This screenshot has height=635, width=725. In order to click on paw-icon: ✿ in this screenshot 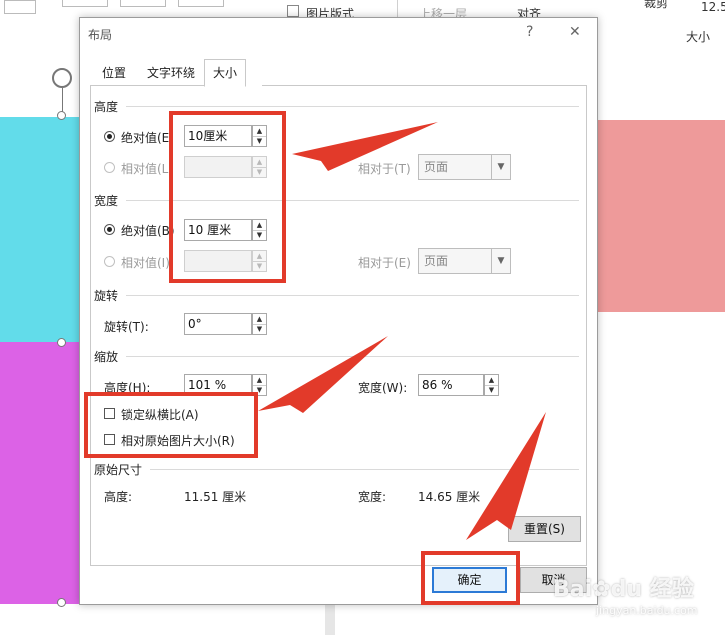, I will do `click(601, 589)`.